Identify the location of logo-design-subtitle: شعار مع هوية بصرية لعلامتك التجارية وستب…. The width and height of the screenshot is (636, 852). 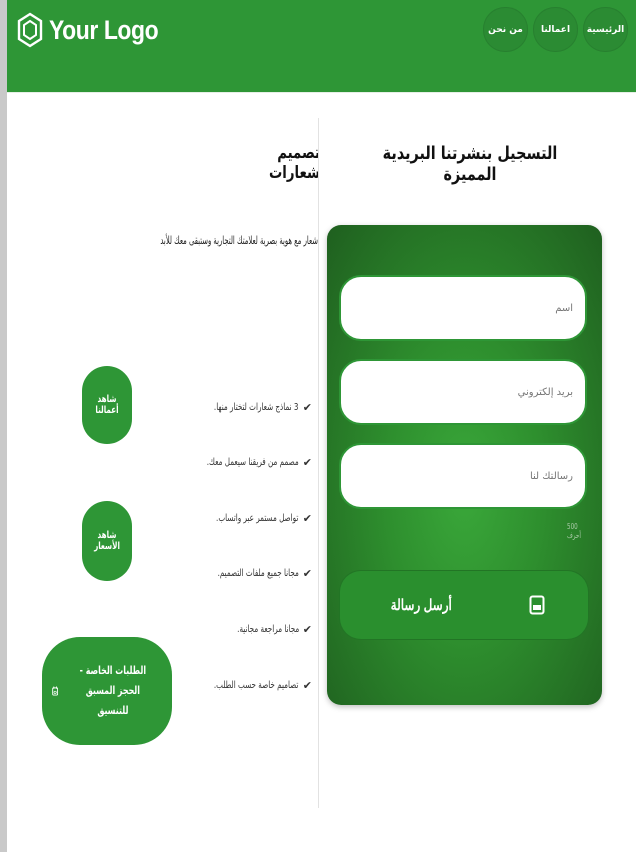
(239, 240).